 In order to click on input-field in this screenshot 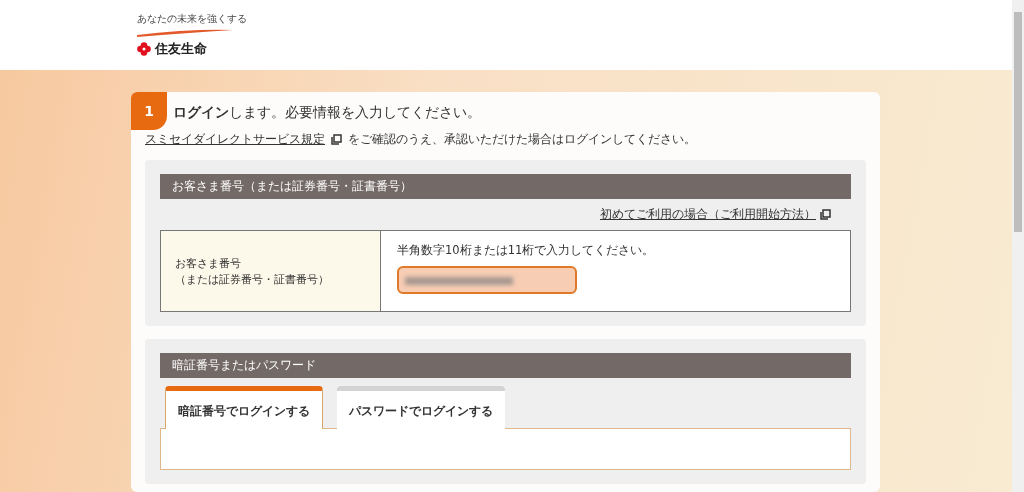, I will do `click(487, 280)`.